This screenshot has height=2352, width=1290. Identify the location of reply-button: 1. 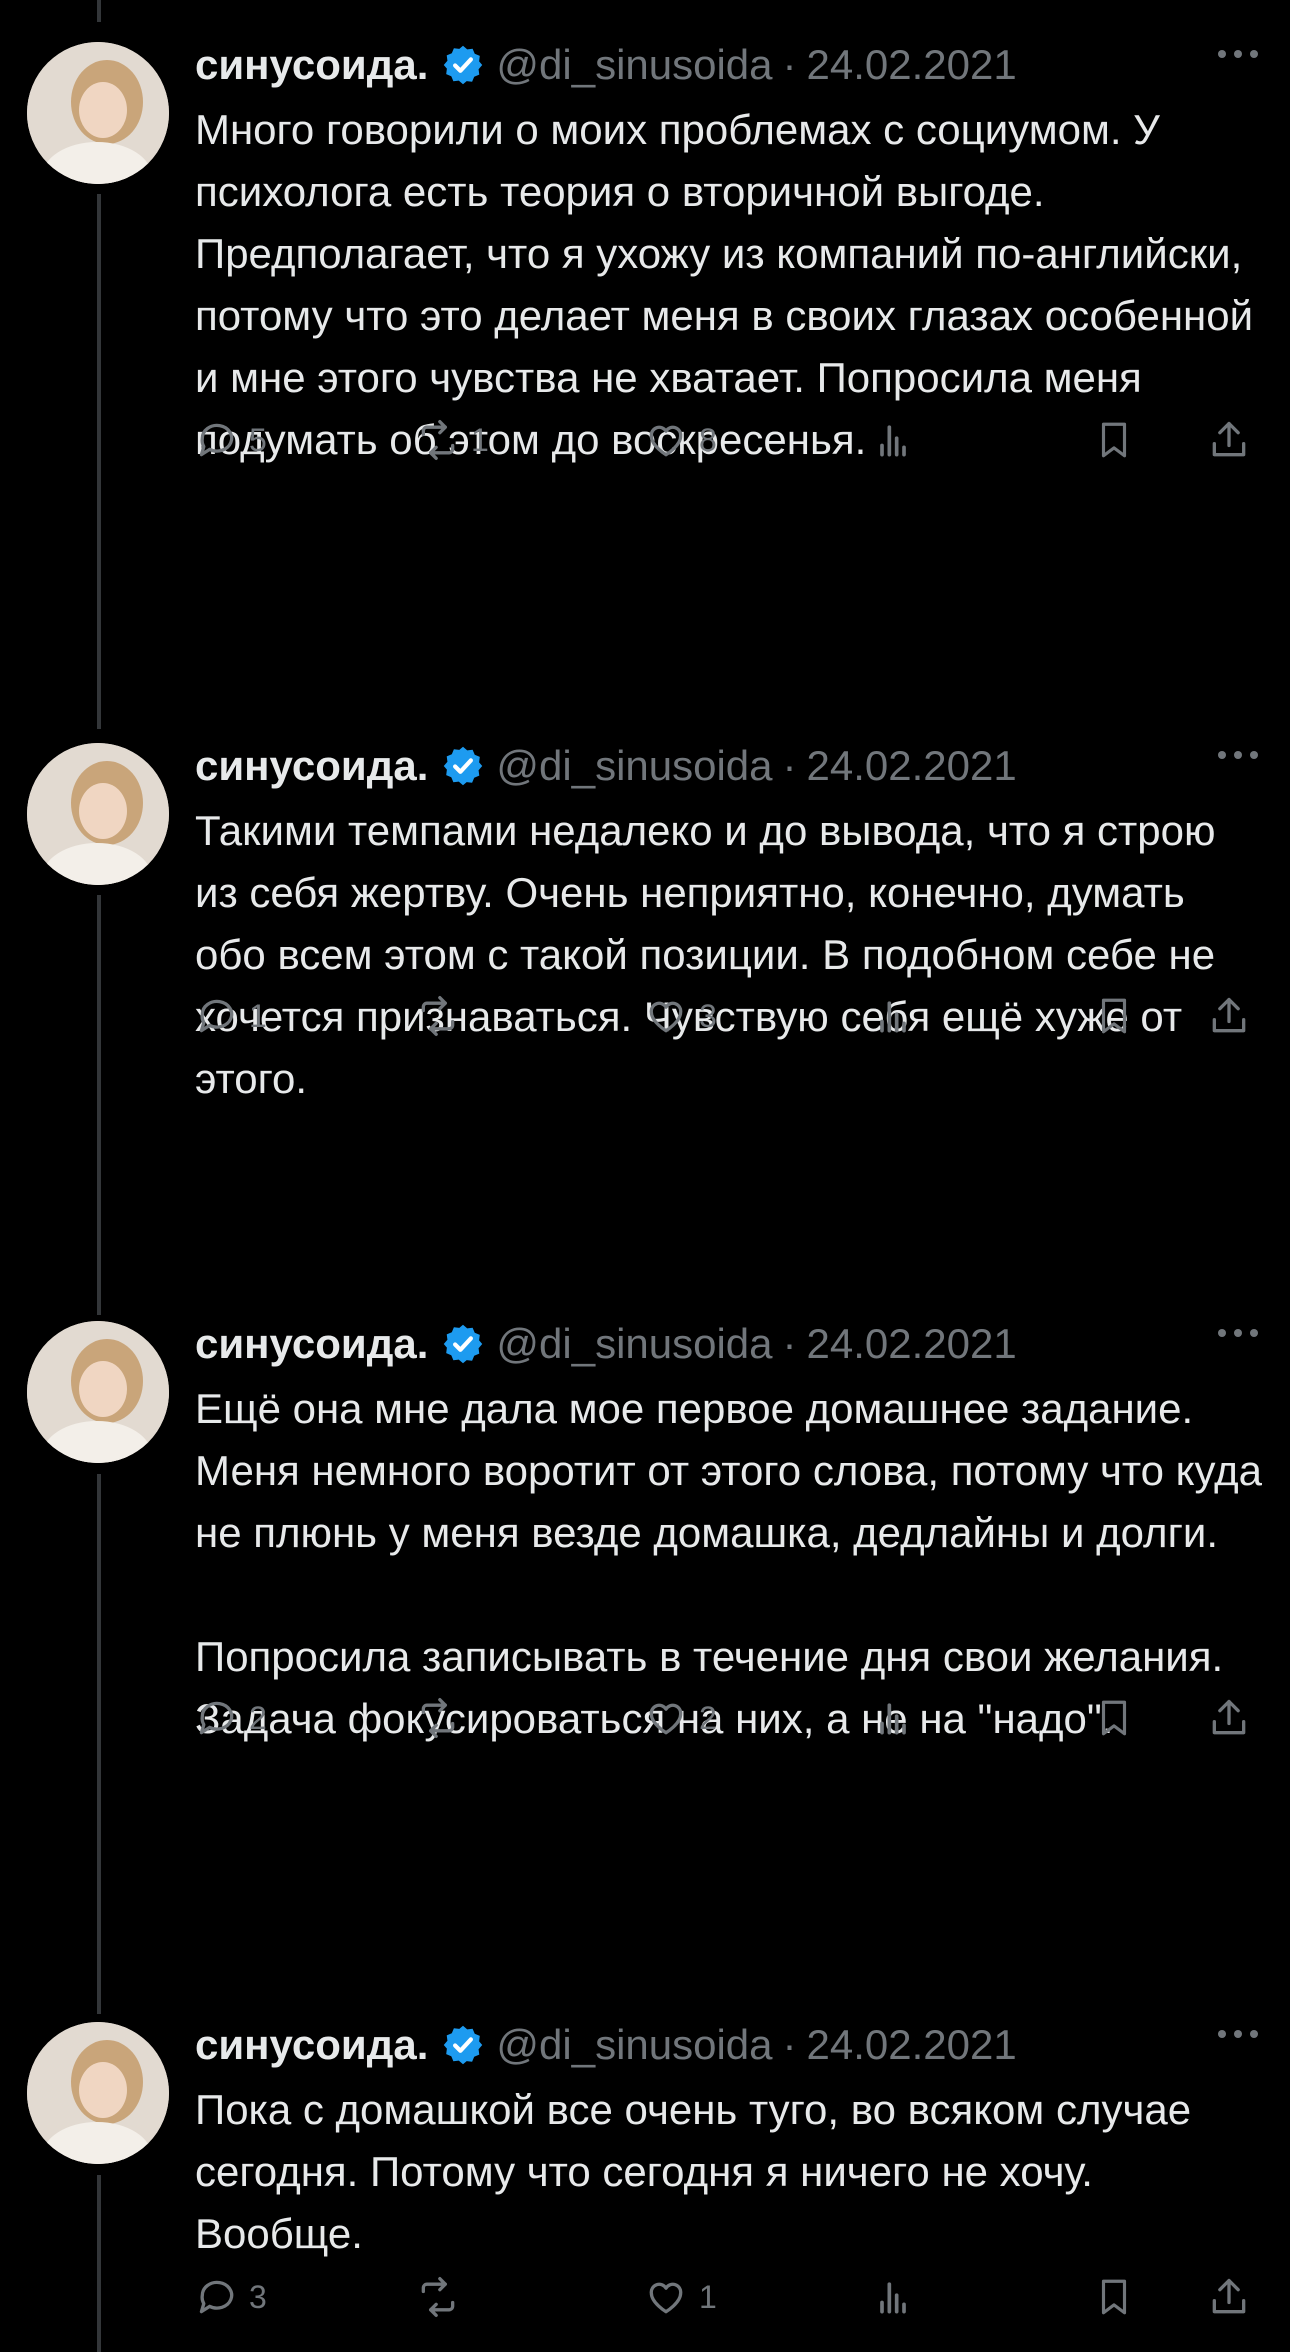
(231, 1016).